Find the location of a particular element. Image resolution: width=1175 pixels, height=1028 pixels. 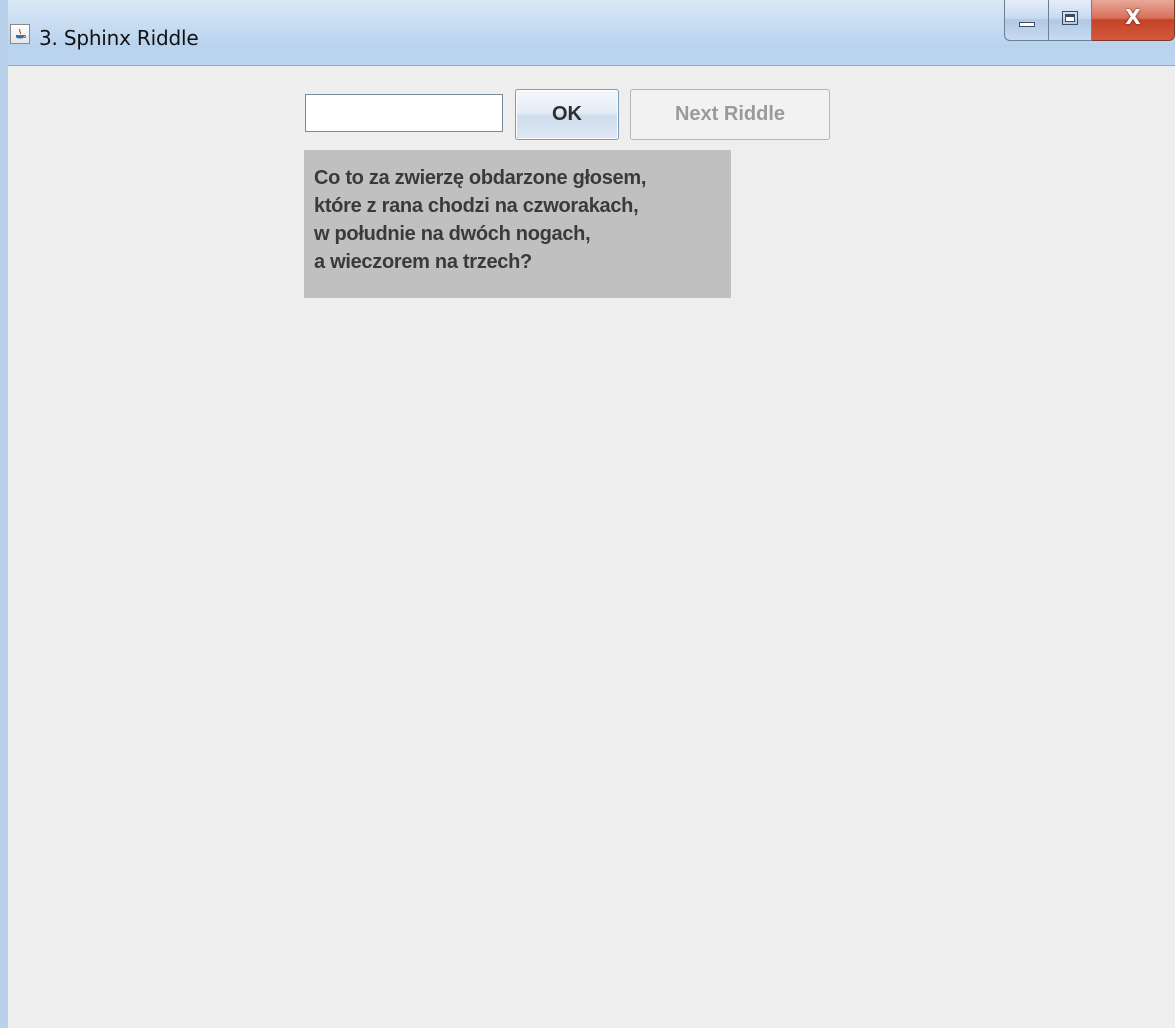

riddle-line: Co to za zwierzę obdarzone głosem, is located at coordinates (480, 178).